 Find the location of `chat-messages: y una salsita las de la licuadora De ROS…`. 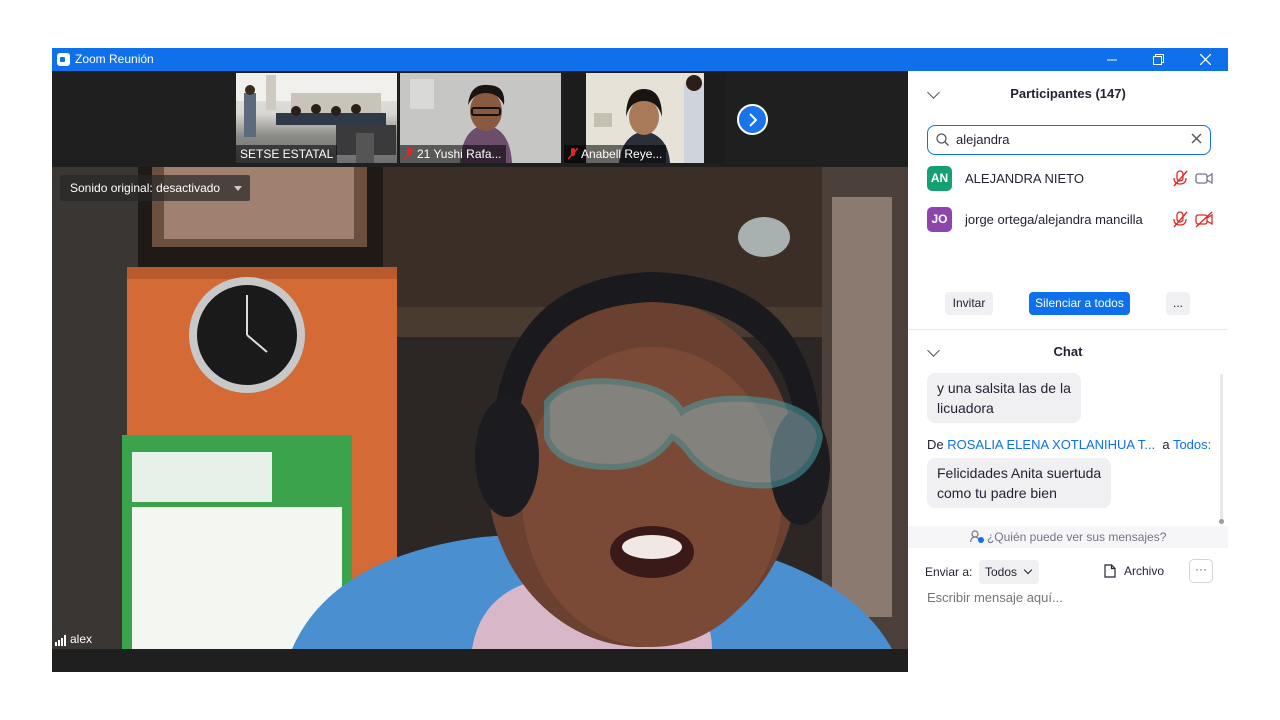

chat-messages: y una salsita las de la licuadora De ROS… is located at coordinates (1072, 448).